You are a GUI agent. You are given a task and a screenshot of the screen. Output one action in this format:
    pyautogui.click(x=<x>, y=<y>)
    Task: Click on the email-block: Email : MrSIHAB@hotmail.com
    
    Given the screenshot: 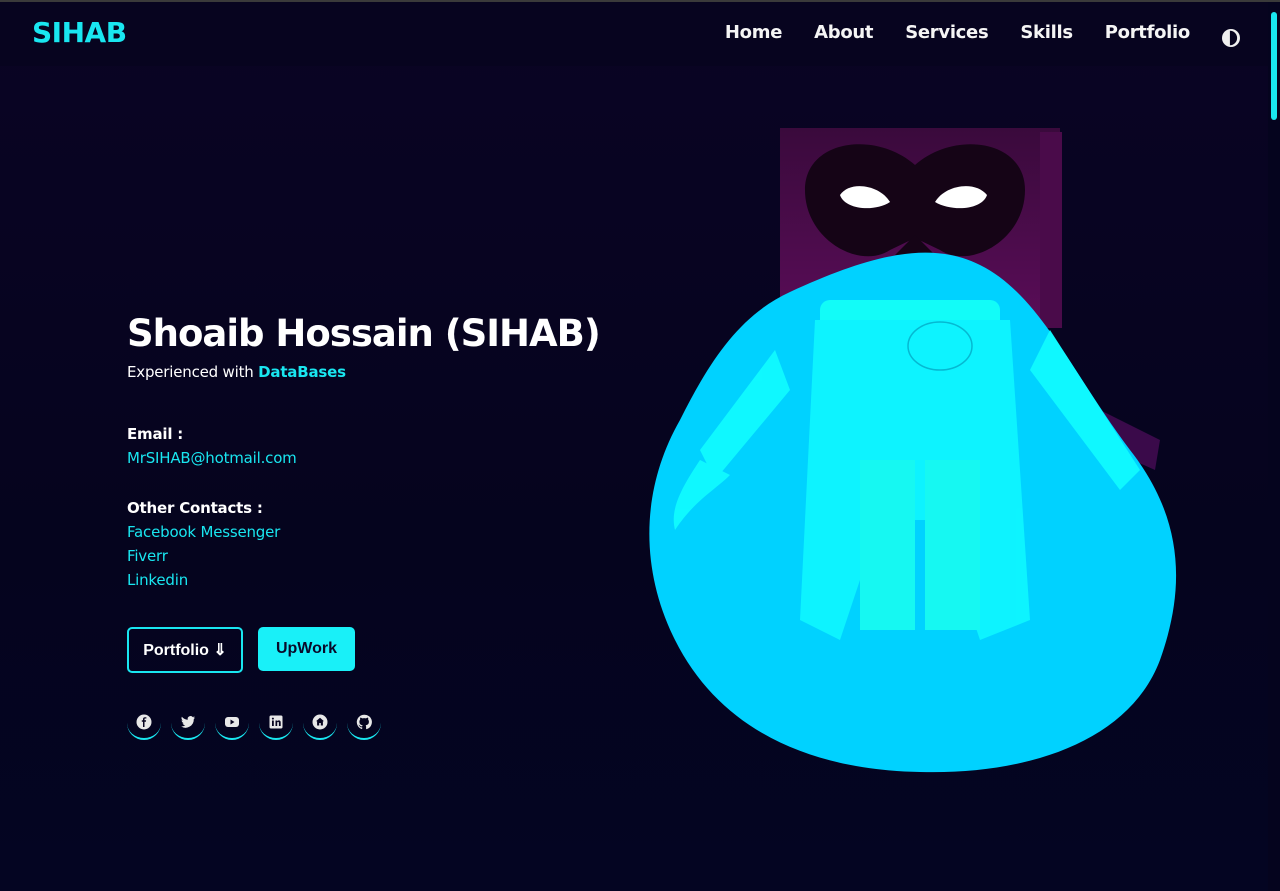 What is the action you would take?
    pyautogui.click(x=212, y=446)
    